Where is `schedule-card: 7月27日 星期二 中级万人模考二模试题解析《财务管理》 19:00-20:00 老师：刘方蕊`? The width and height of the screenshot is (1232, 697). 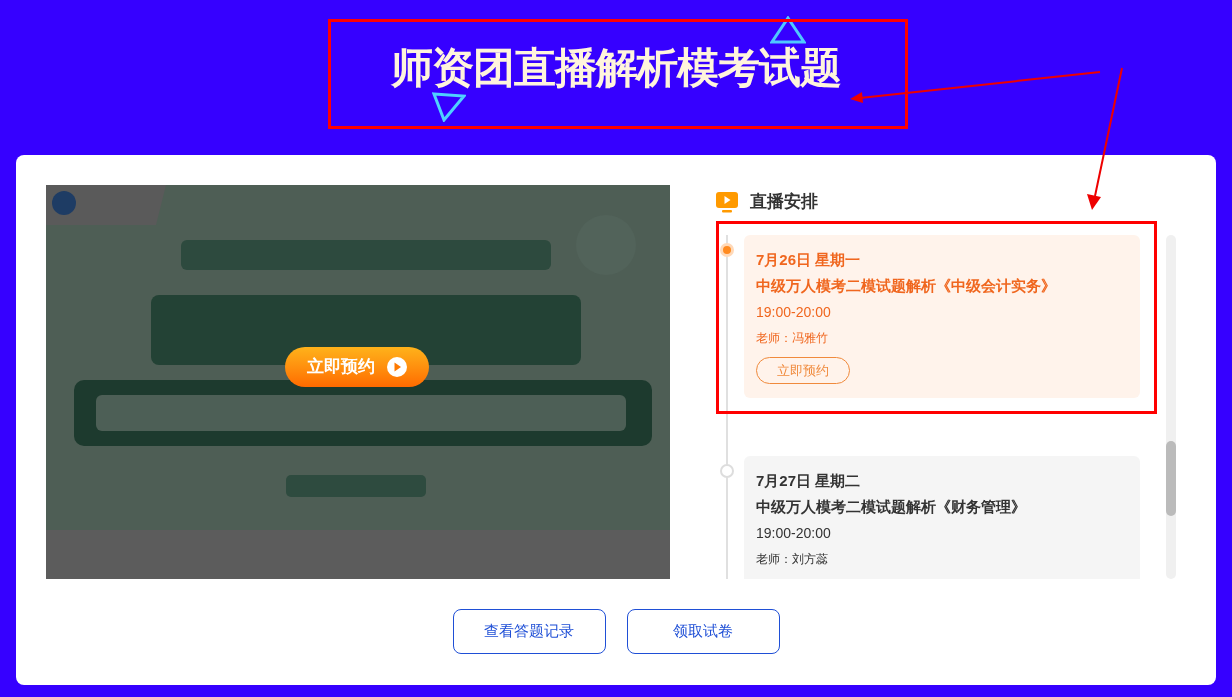 schedule-card: 7月27日 星期二 中级万人模考二模试题解析《财务管理》 19:00-20:00 老师：刘方蕊 is located at coordinates (942, 517).